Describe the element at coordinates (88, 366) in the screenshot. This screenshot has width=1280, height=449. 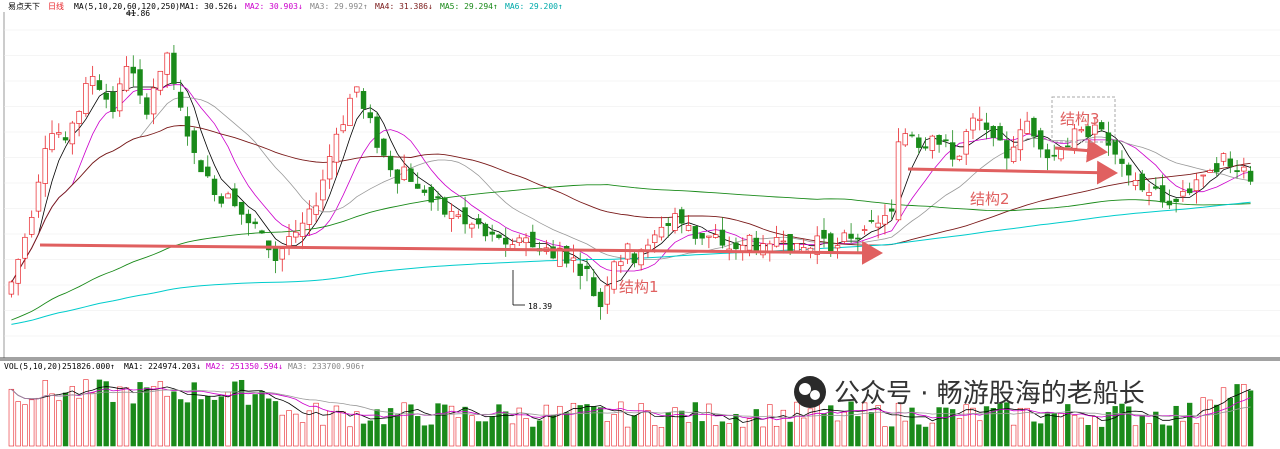
I see `vol-value: 251826.000↑` at that location.